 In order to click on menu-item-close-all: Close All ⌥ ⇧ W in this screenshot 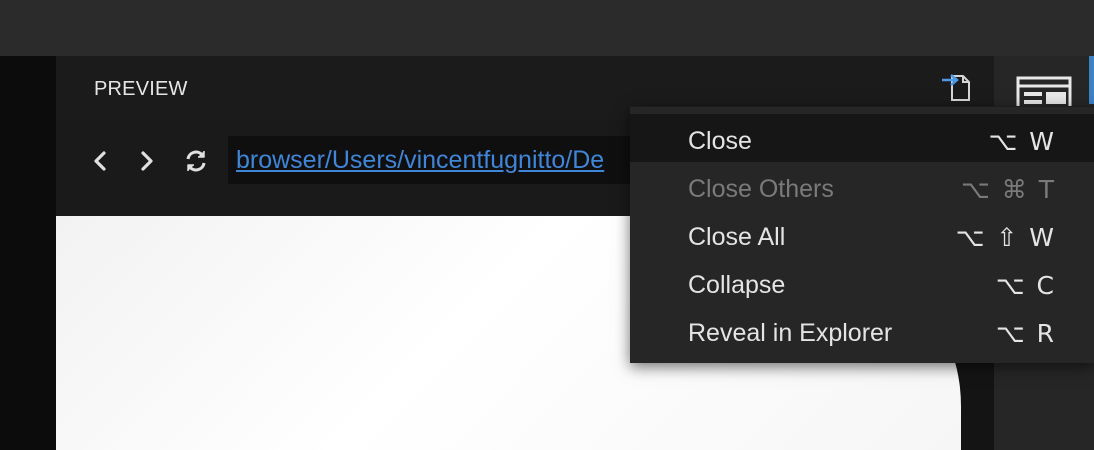, I will do `click(862, 234)`.